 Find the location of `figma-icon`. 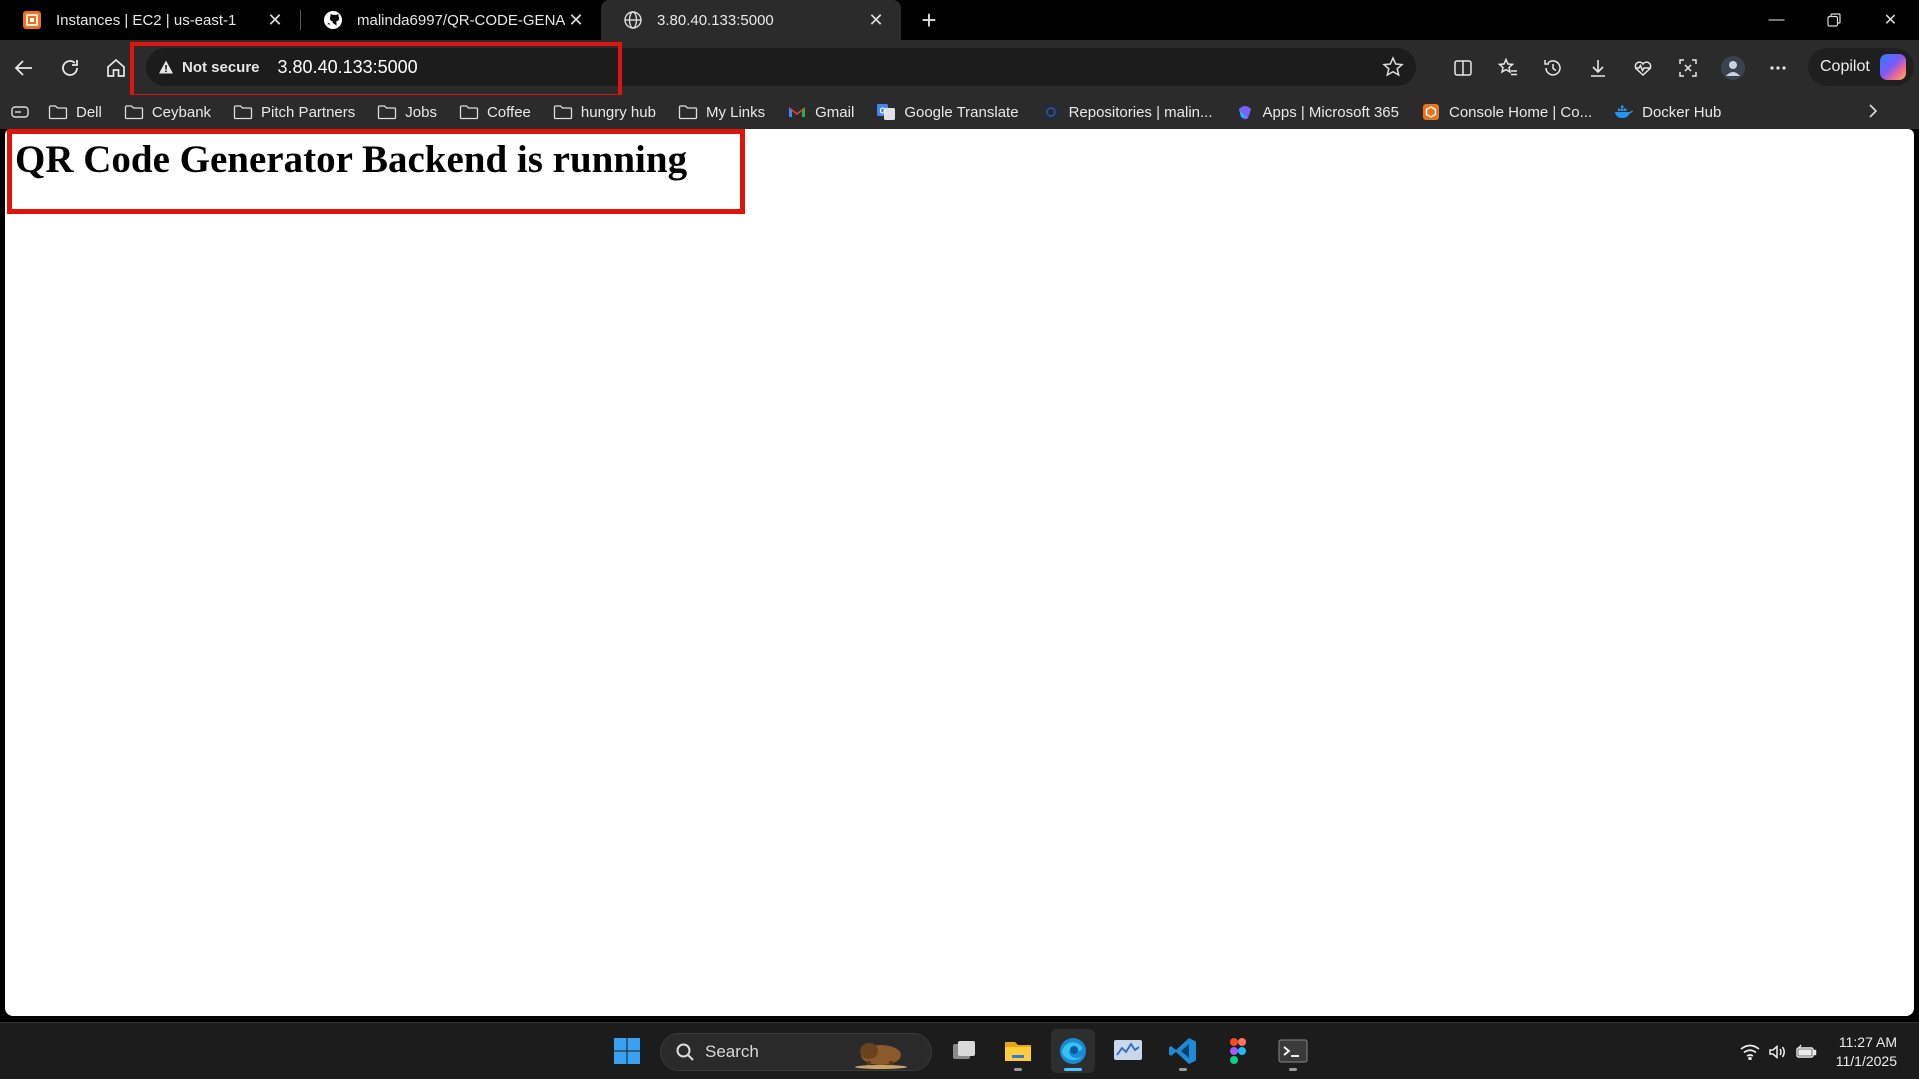

figma-icon is located at coordinates (1238, 1051).